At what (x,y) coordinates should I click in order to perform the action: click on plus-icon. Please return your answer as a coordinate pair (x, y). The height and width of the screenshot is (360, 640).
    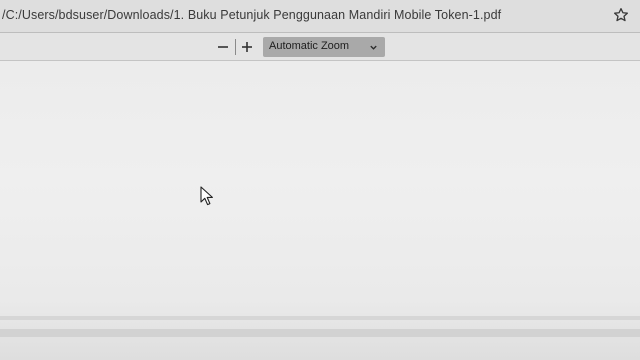
    Looking at the image, I should click on (247, 47).